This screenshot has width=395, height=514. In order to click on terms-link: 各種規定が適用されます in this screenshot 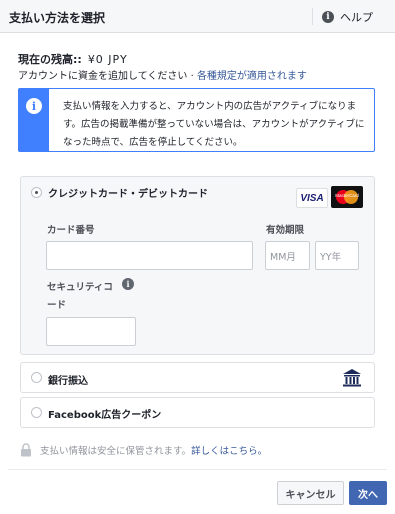, I will do `click(252, 76)`.